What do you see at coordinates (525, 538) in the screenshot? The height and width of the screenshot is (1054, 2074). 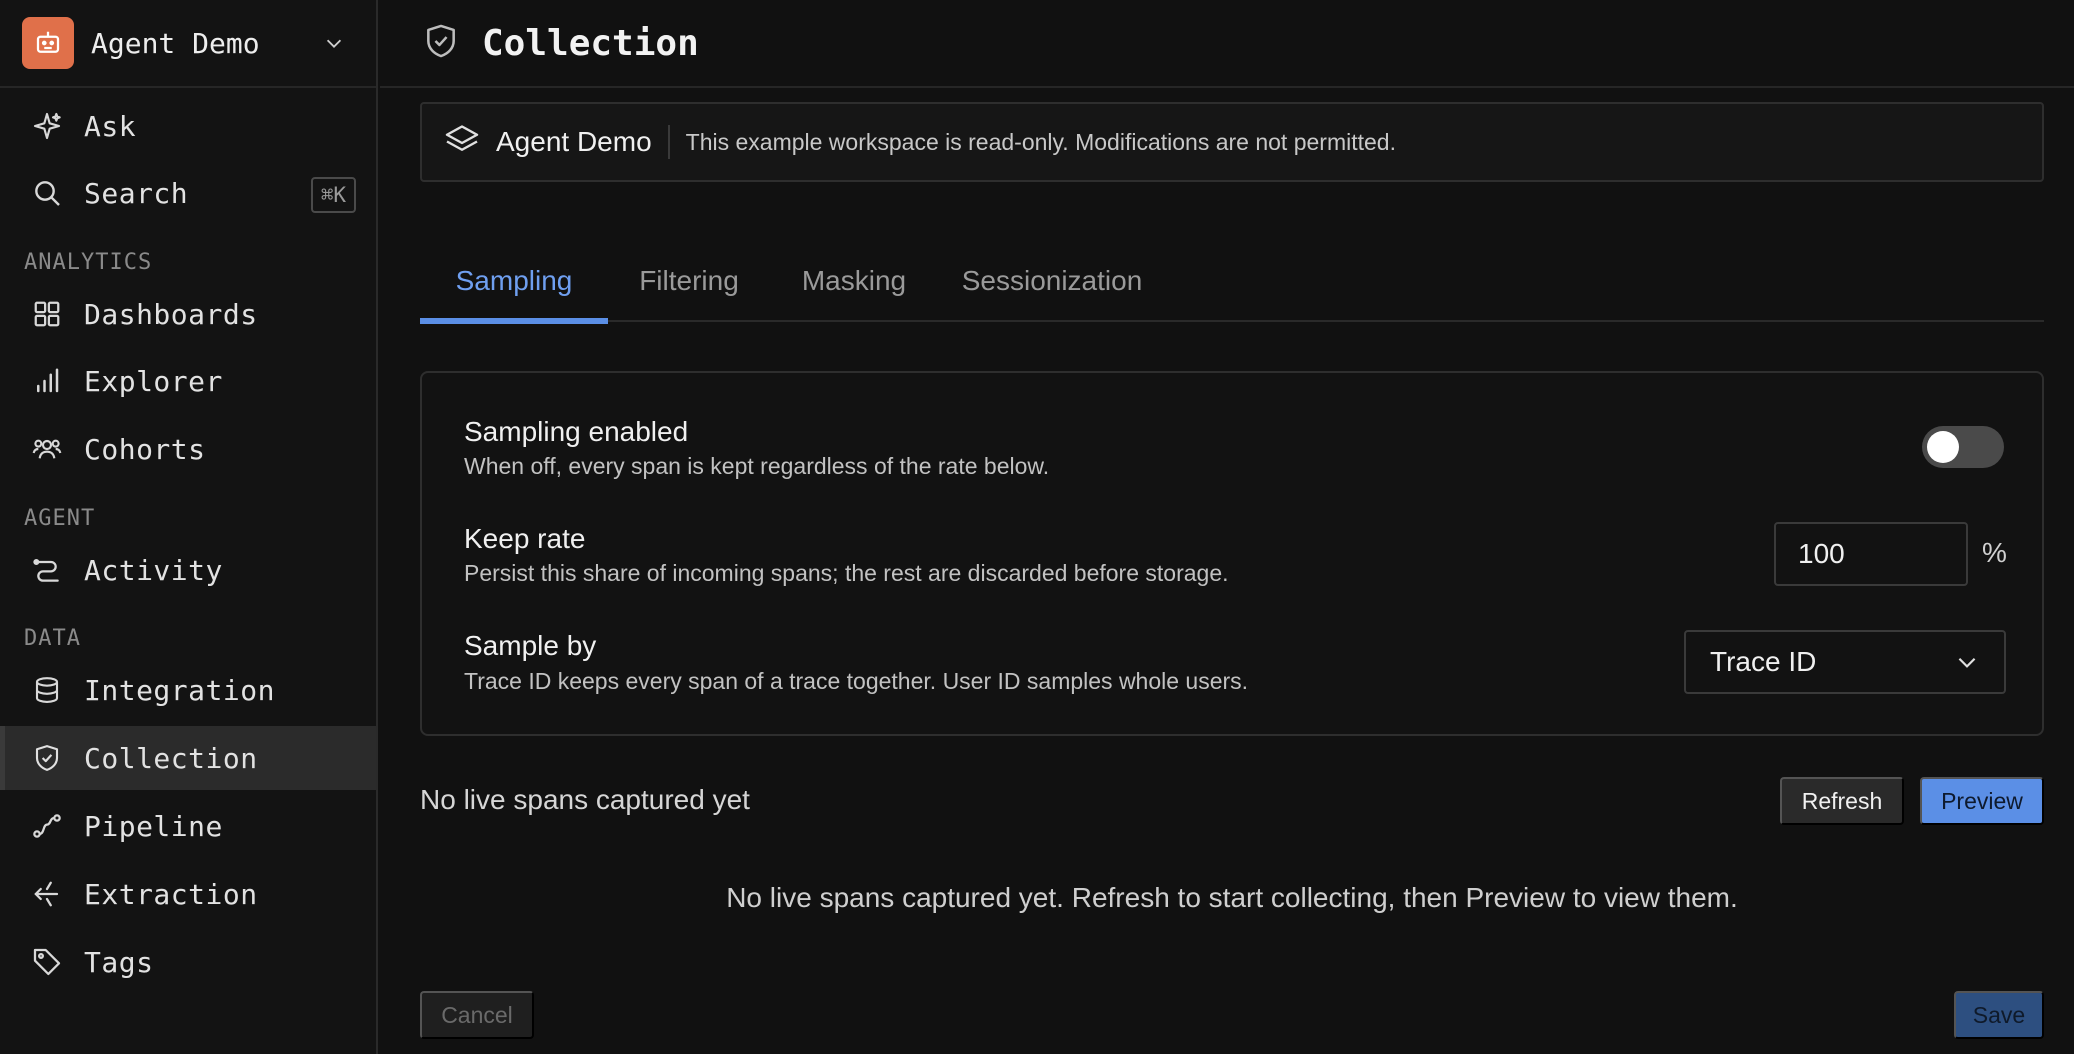 I see `keep-rate-title: Keep rate` at bounding box center [525, 538].